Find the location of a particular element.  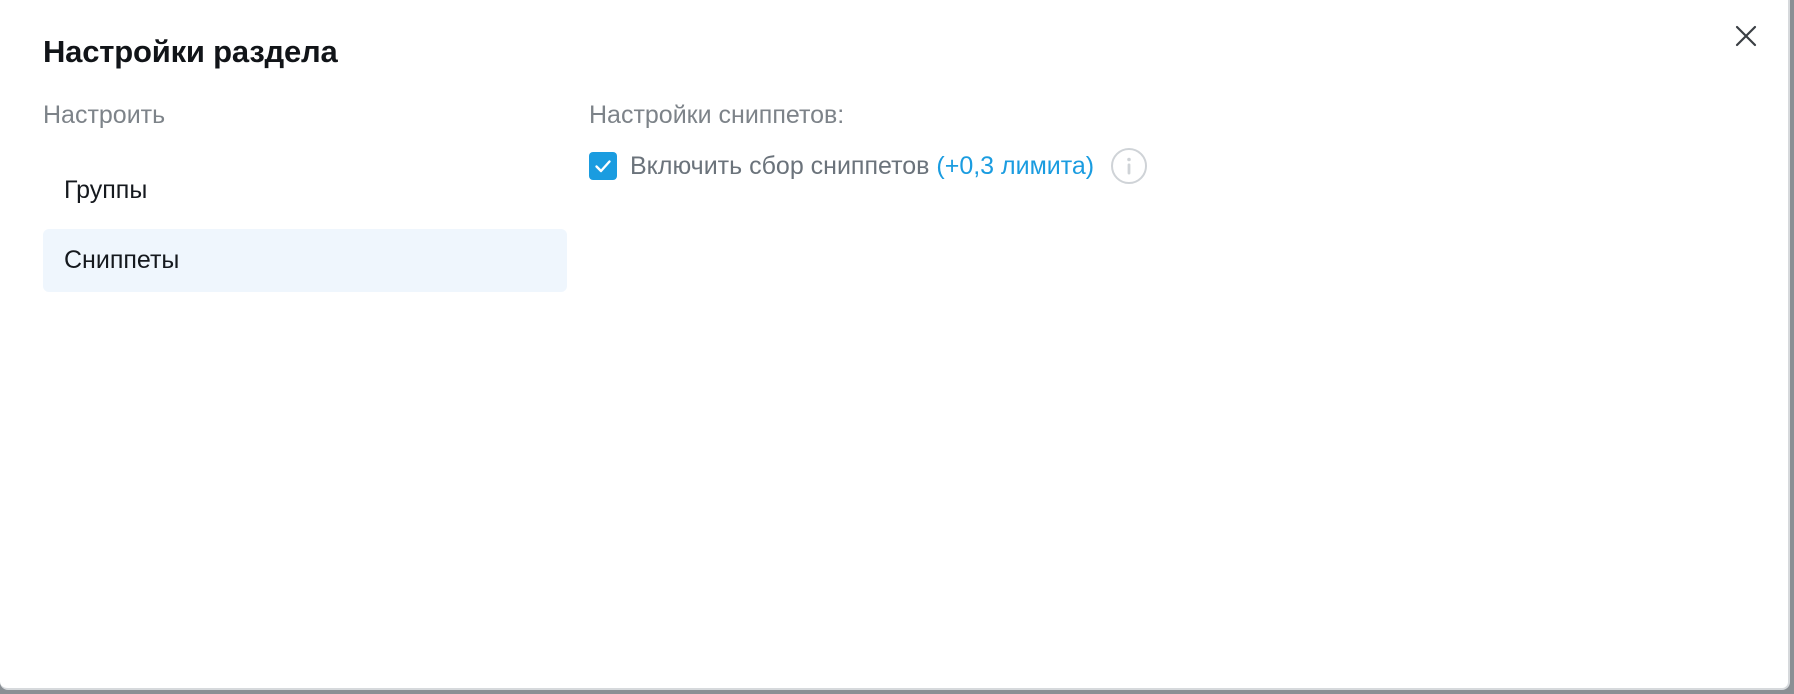

close-icon is located at coordinates (1746, 36).